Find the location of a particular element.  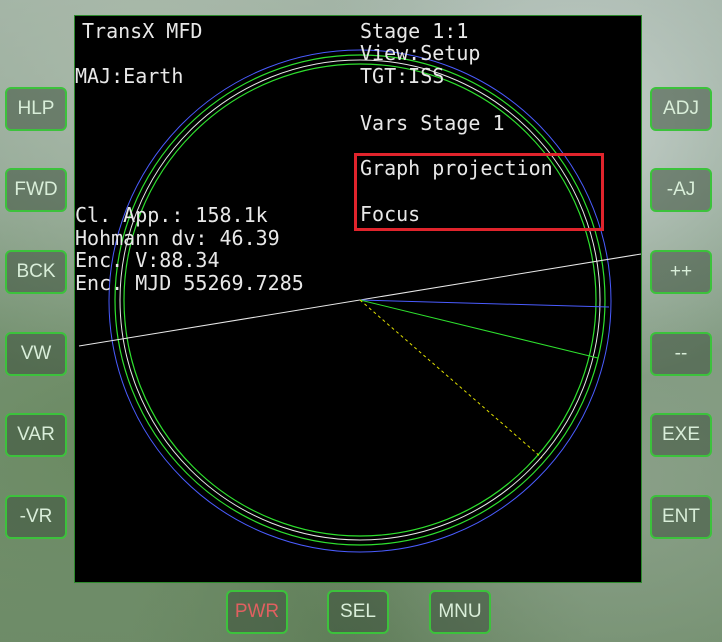

sel-button: SEL is located at coordinates (358, 612).